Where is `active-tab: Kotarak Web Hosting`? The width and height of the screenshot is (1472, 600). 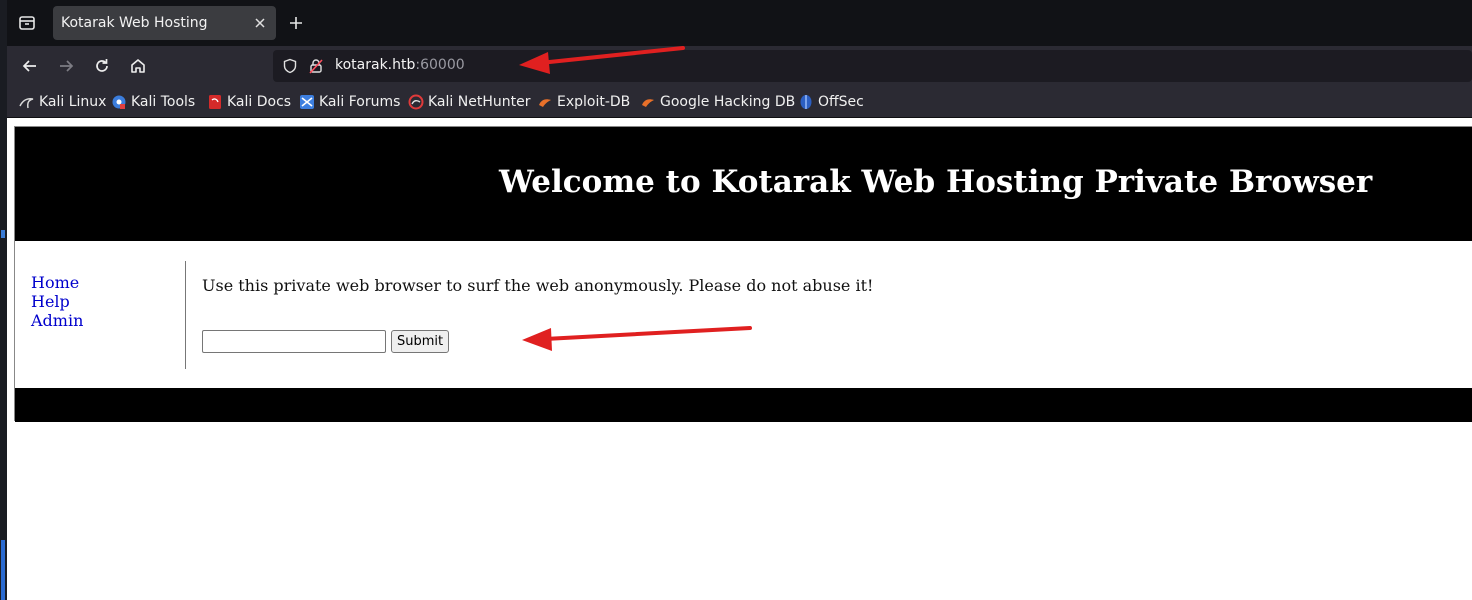 active-tab: Kotarak Web Hosting is located at coordinates (164, 23).